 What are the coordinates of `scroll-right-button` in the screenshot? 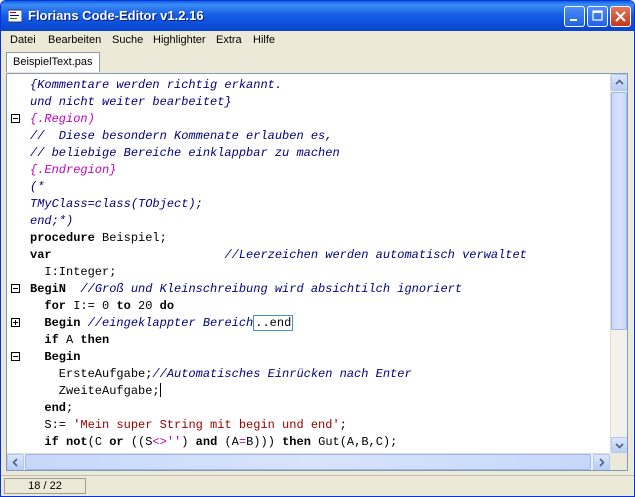 It's located at (601, 462).